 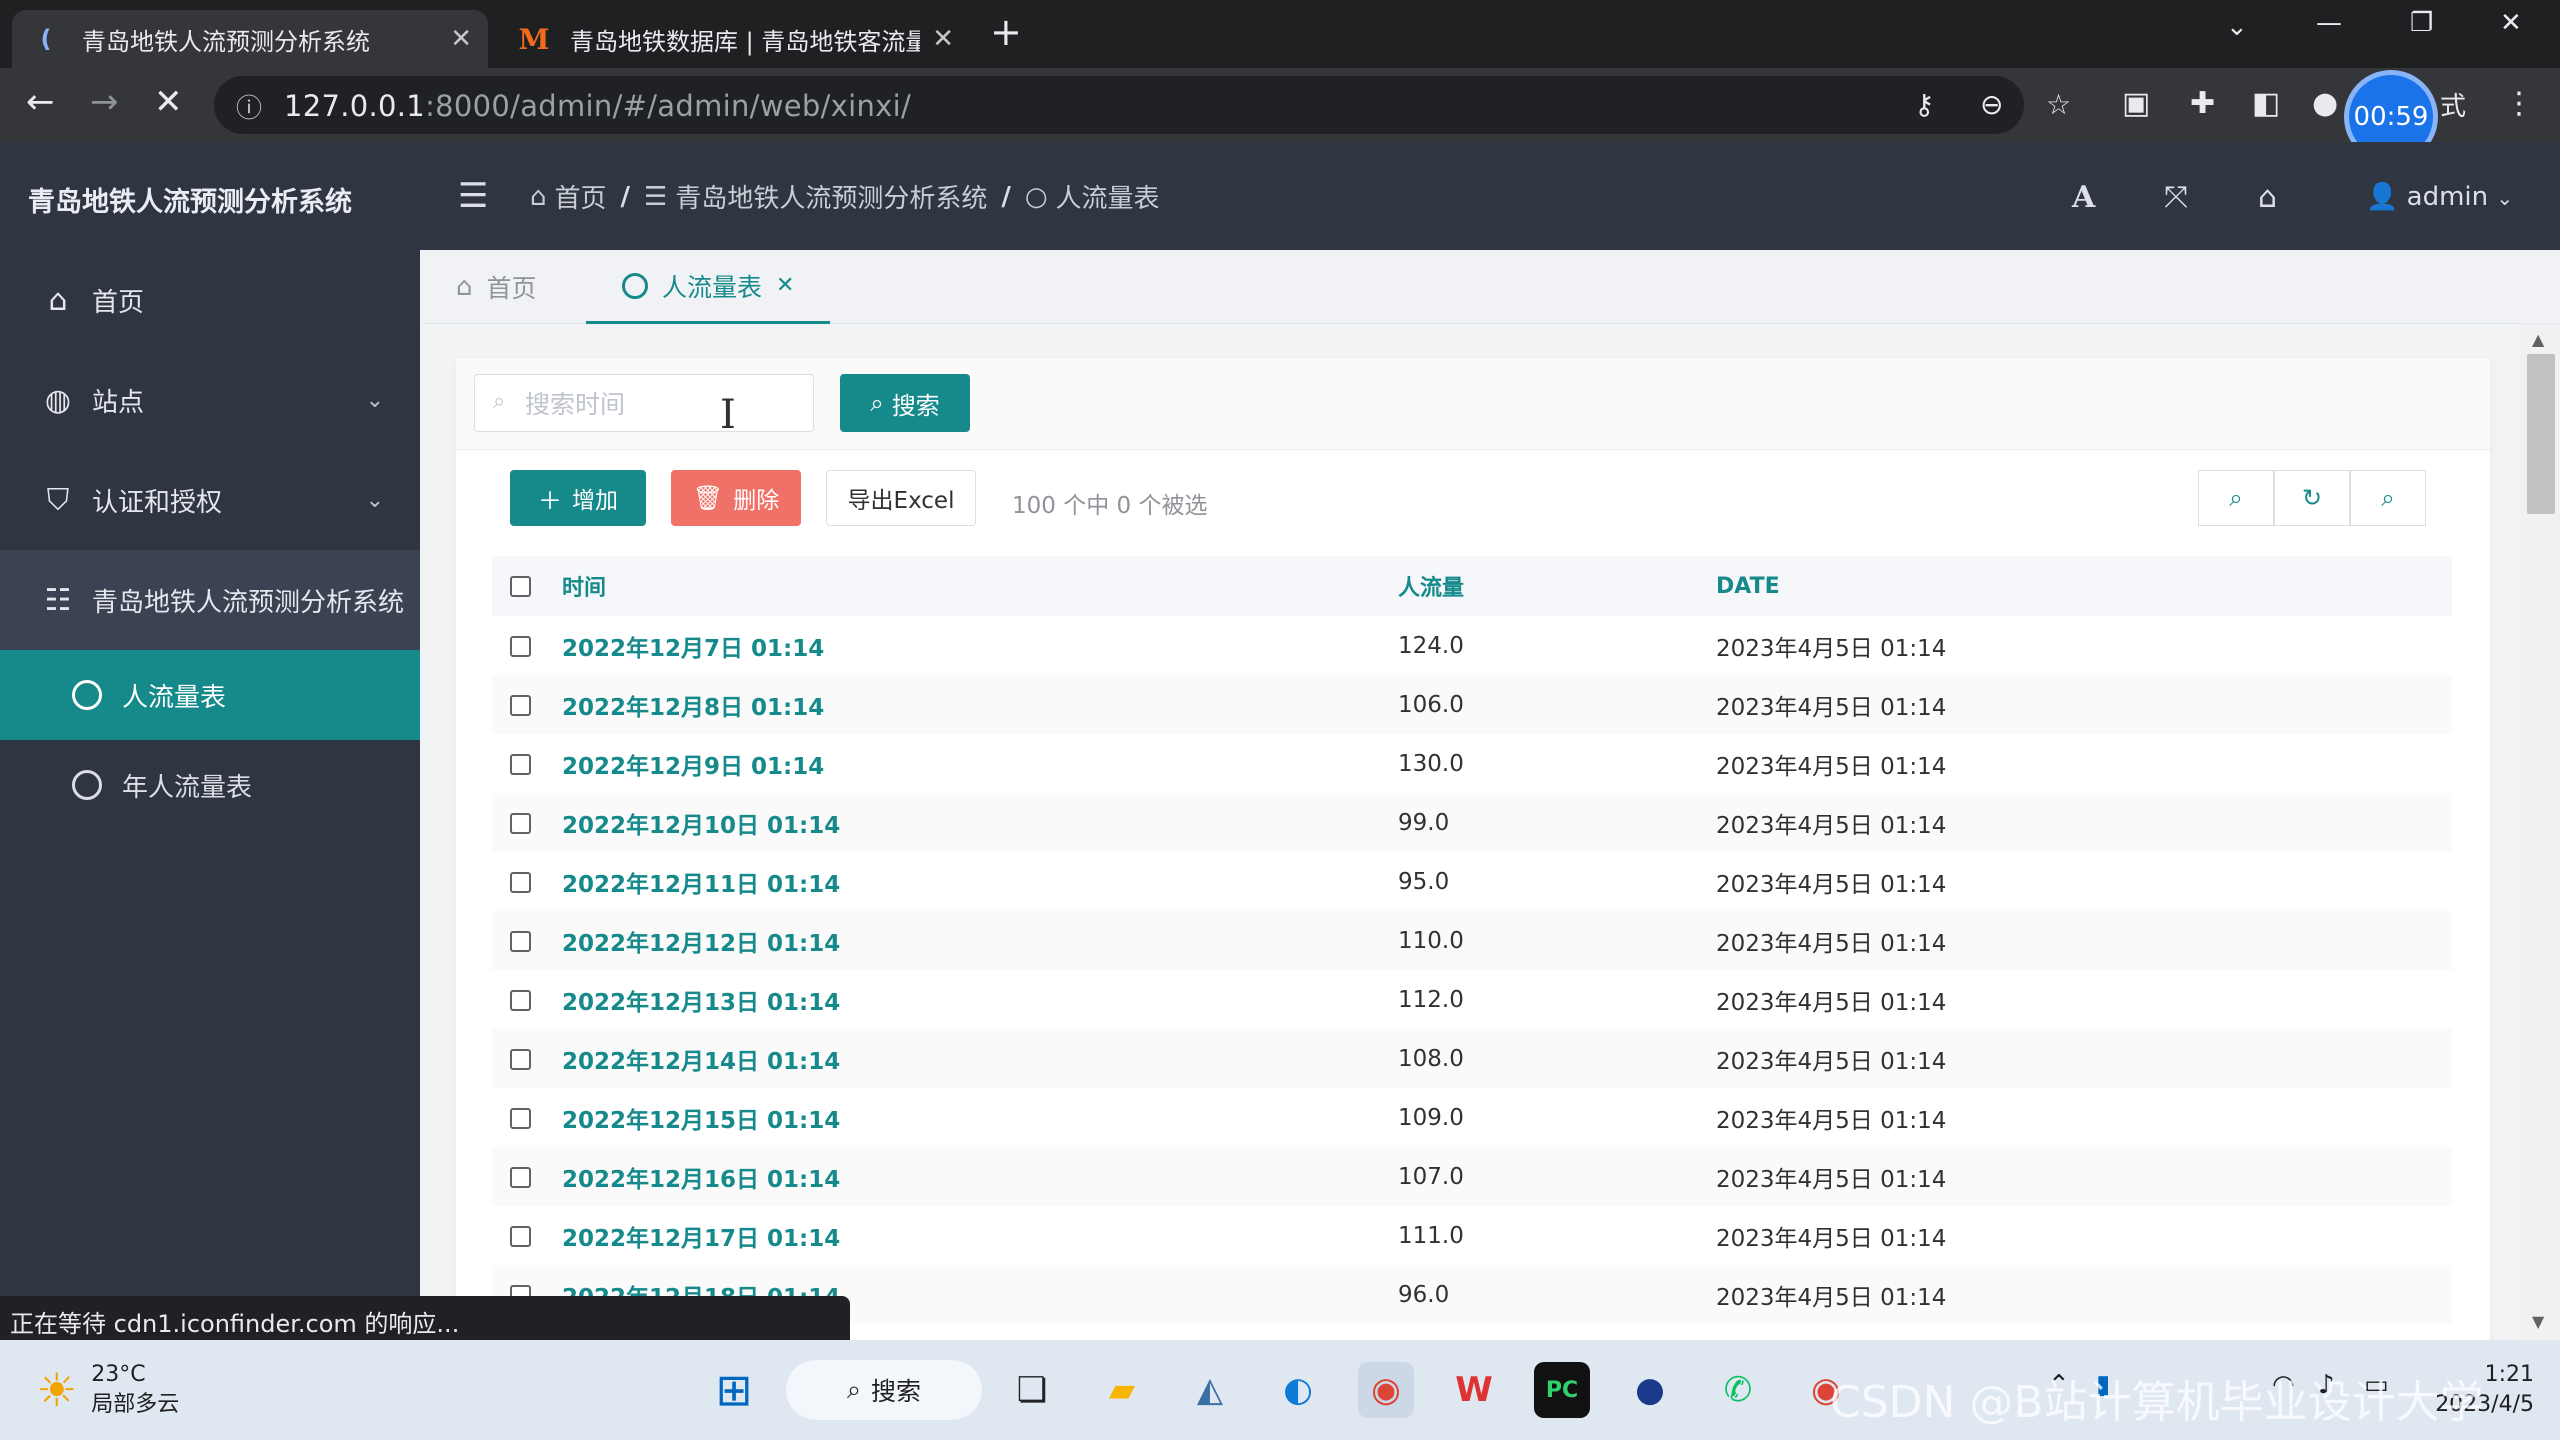 What do you see at coordinates (1472, 1117) in the screenshot?
I see `table-row: 2022年12月15日 01:14 109.0 2023年4月5日 01:14` at bounding box center [1472, 1117].